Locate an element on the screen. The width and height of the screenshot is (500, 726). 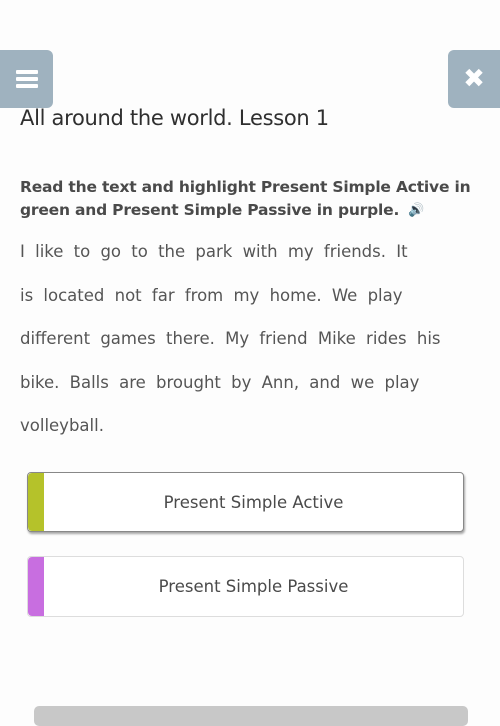
hamburger-menu-icon is located at coordinates (26, 79).